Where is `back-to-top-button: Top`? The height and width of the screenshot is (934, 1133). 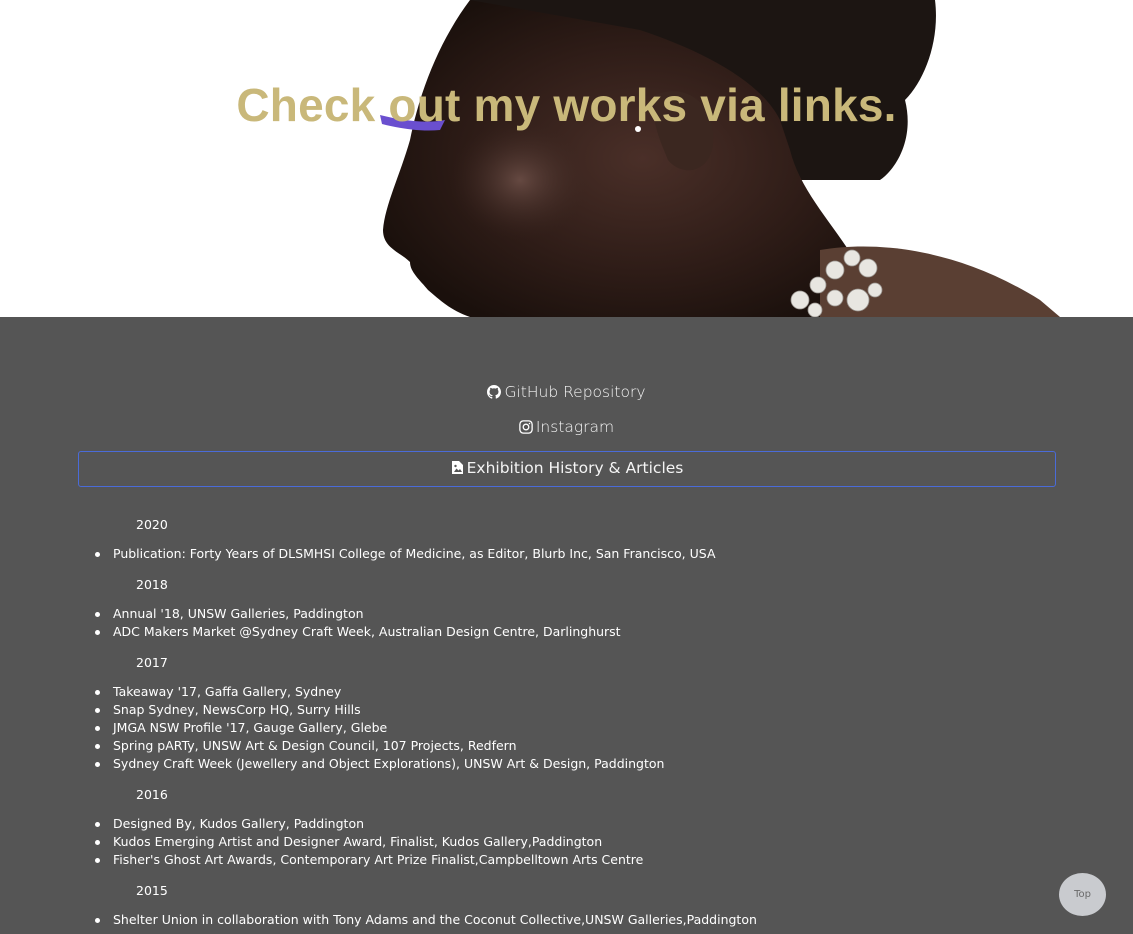
back-to-top-button: Top is located at coordinates (1082, 894).